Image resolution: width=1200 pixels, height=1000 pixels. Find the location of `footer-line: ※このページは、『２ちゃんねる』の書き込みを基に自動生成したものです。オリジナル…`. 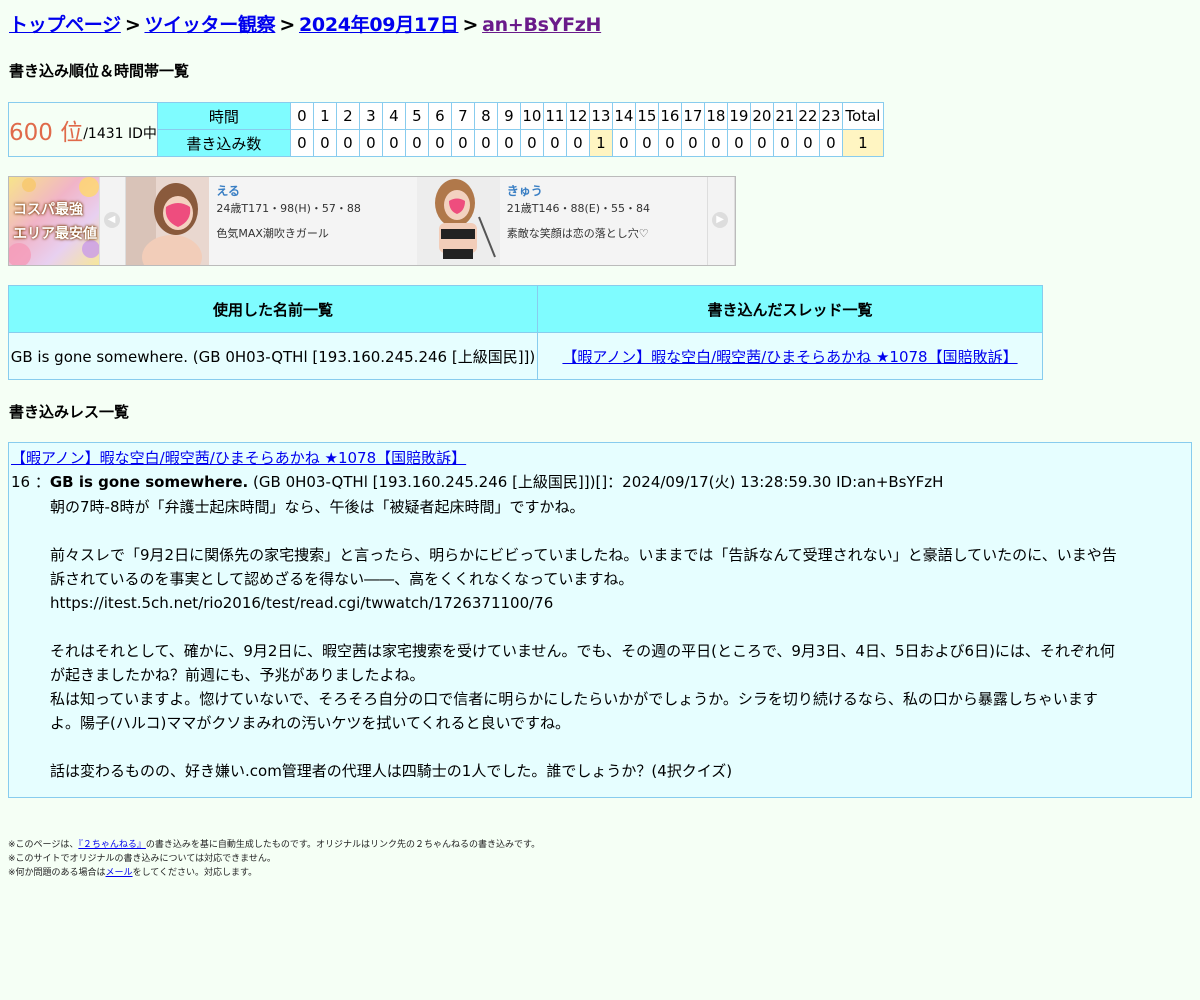

footer-line: ※このページは、『２ちゃんねる』の書き込みを基に自動生成したものです。オリジナル… is located at coordinates (274, 845).